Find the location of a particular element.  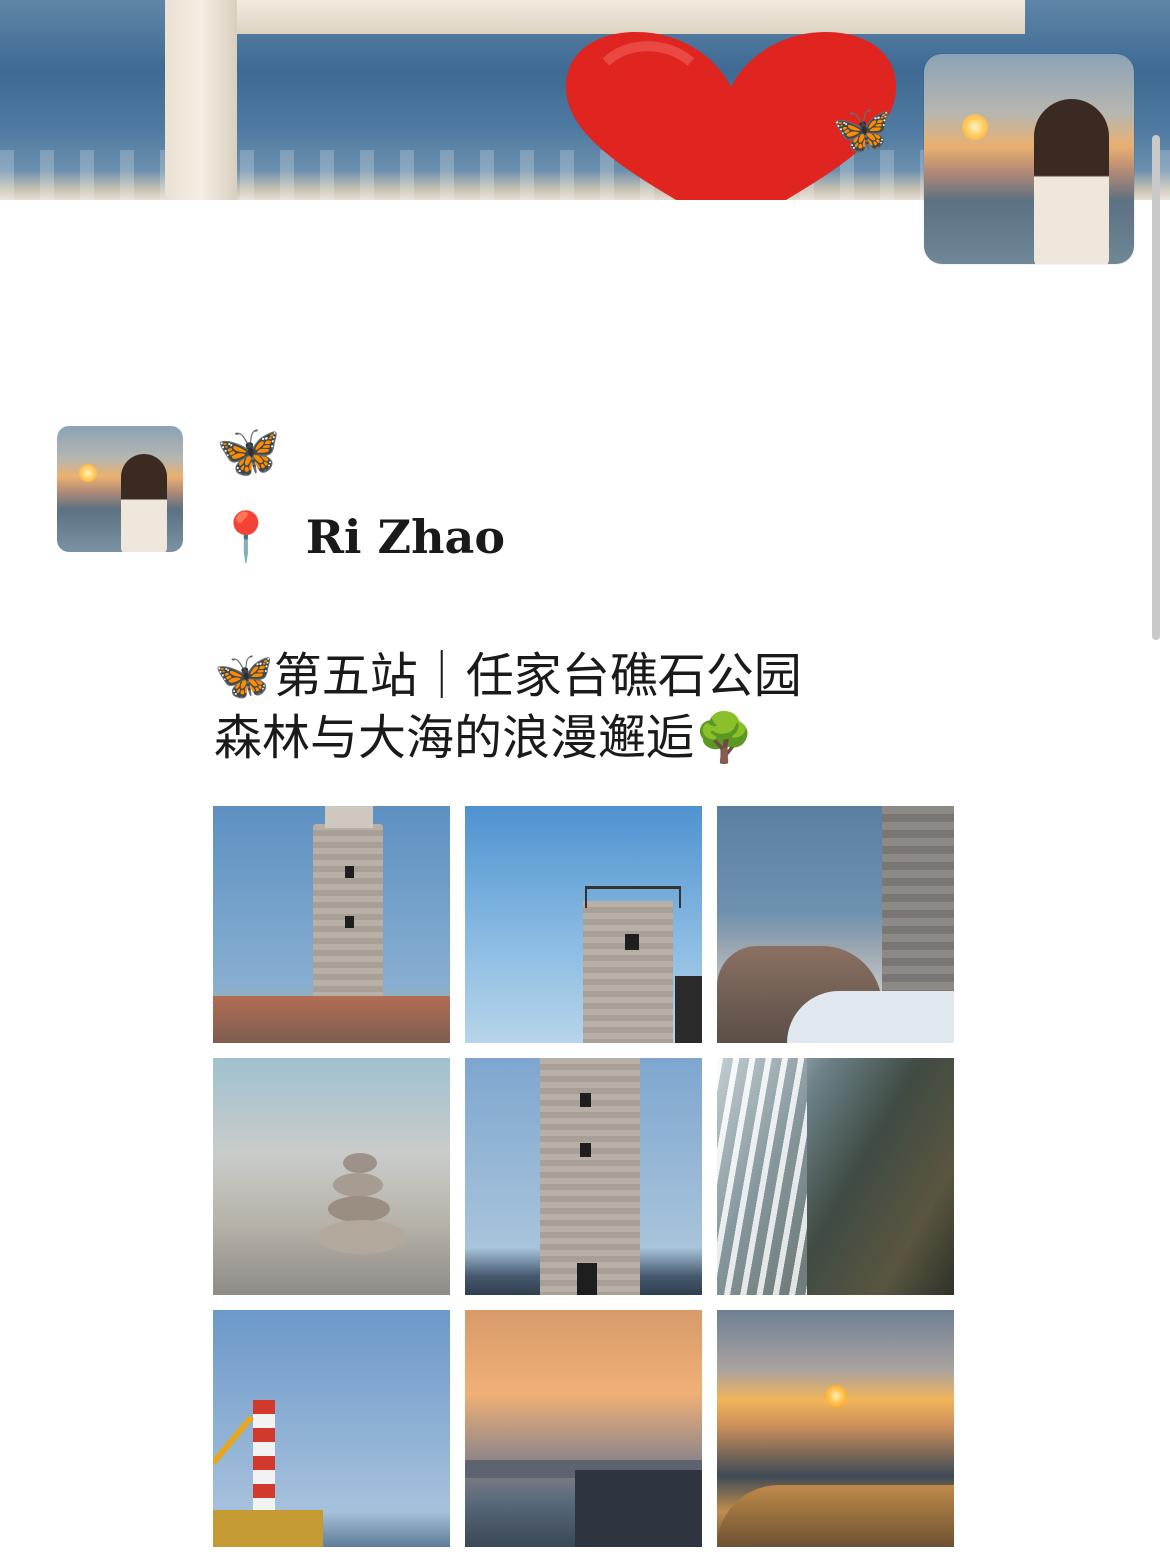

door-shape is located at coordinates (587, 1279).